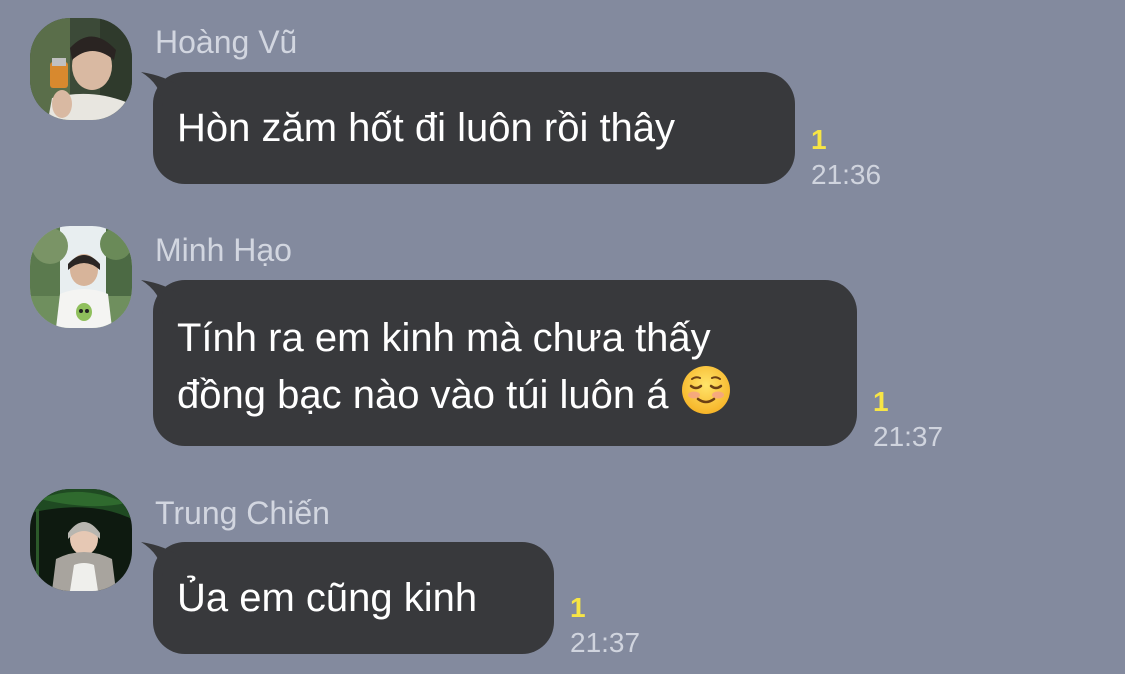 The height and width of the screenshot is (674, 1125). Describe the element at coordinates (81, 277) in the screenshot. I see `avatar-minh-hao-icon` at that location.